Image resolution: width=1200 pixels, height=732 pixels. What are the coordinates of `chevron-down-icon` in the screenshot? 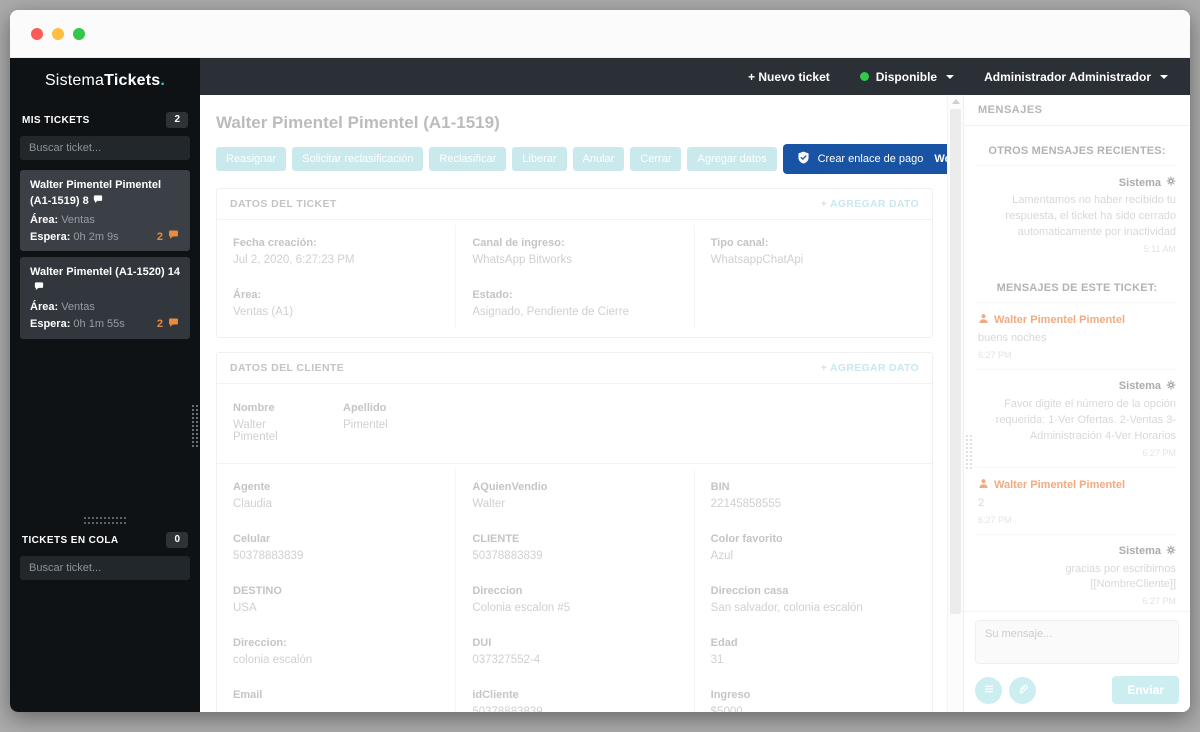 It's located at (950, 76).